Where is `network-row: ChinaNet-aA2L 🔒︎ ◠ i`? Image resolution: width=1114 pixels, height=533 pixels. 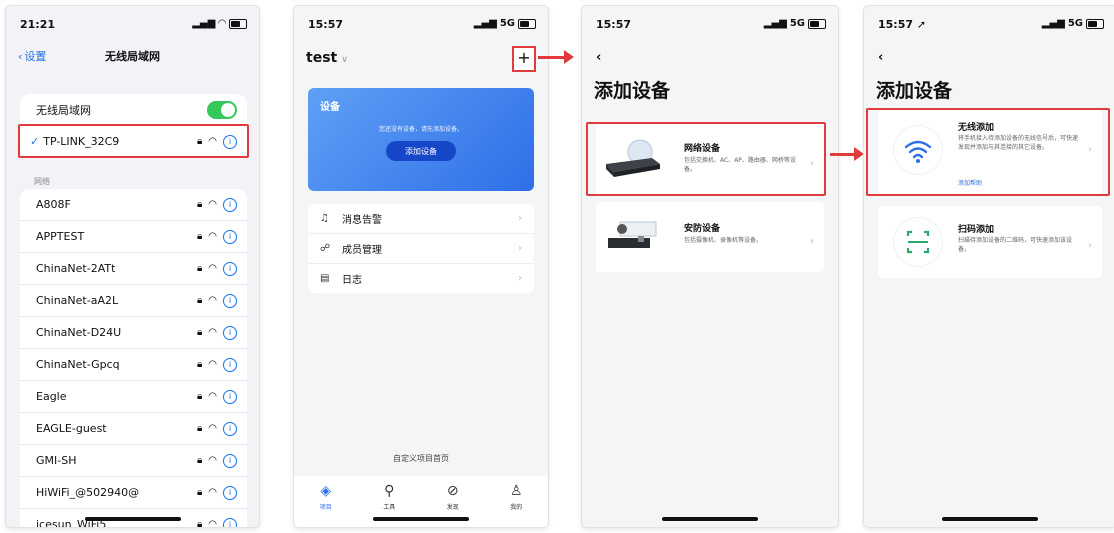
network-row: ChinaNet-aA2L 🔒︎ ◠ i is located at coordinates (133, 301).